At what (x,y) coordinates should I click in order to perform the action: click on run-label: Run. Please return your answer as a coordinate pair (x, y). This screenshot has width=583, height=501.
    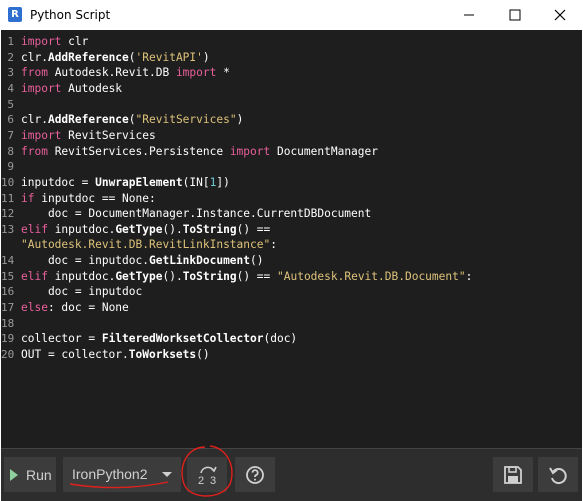
    Looking at the image, I should click on (39, 474).